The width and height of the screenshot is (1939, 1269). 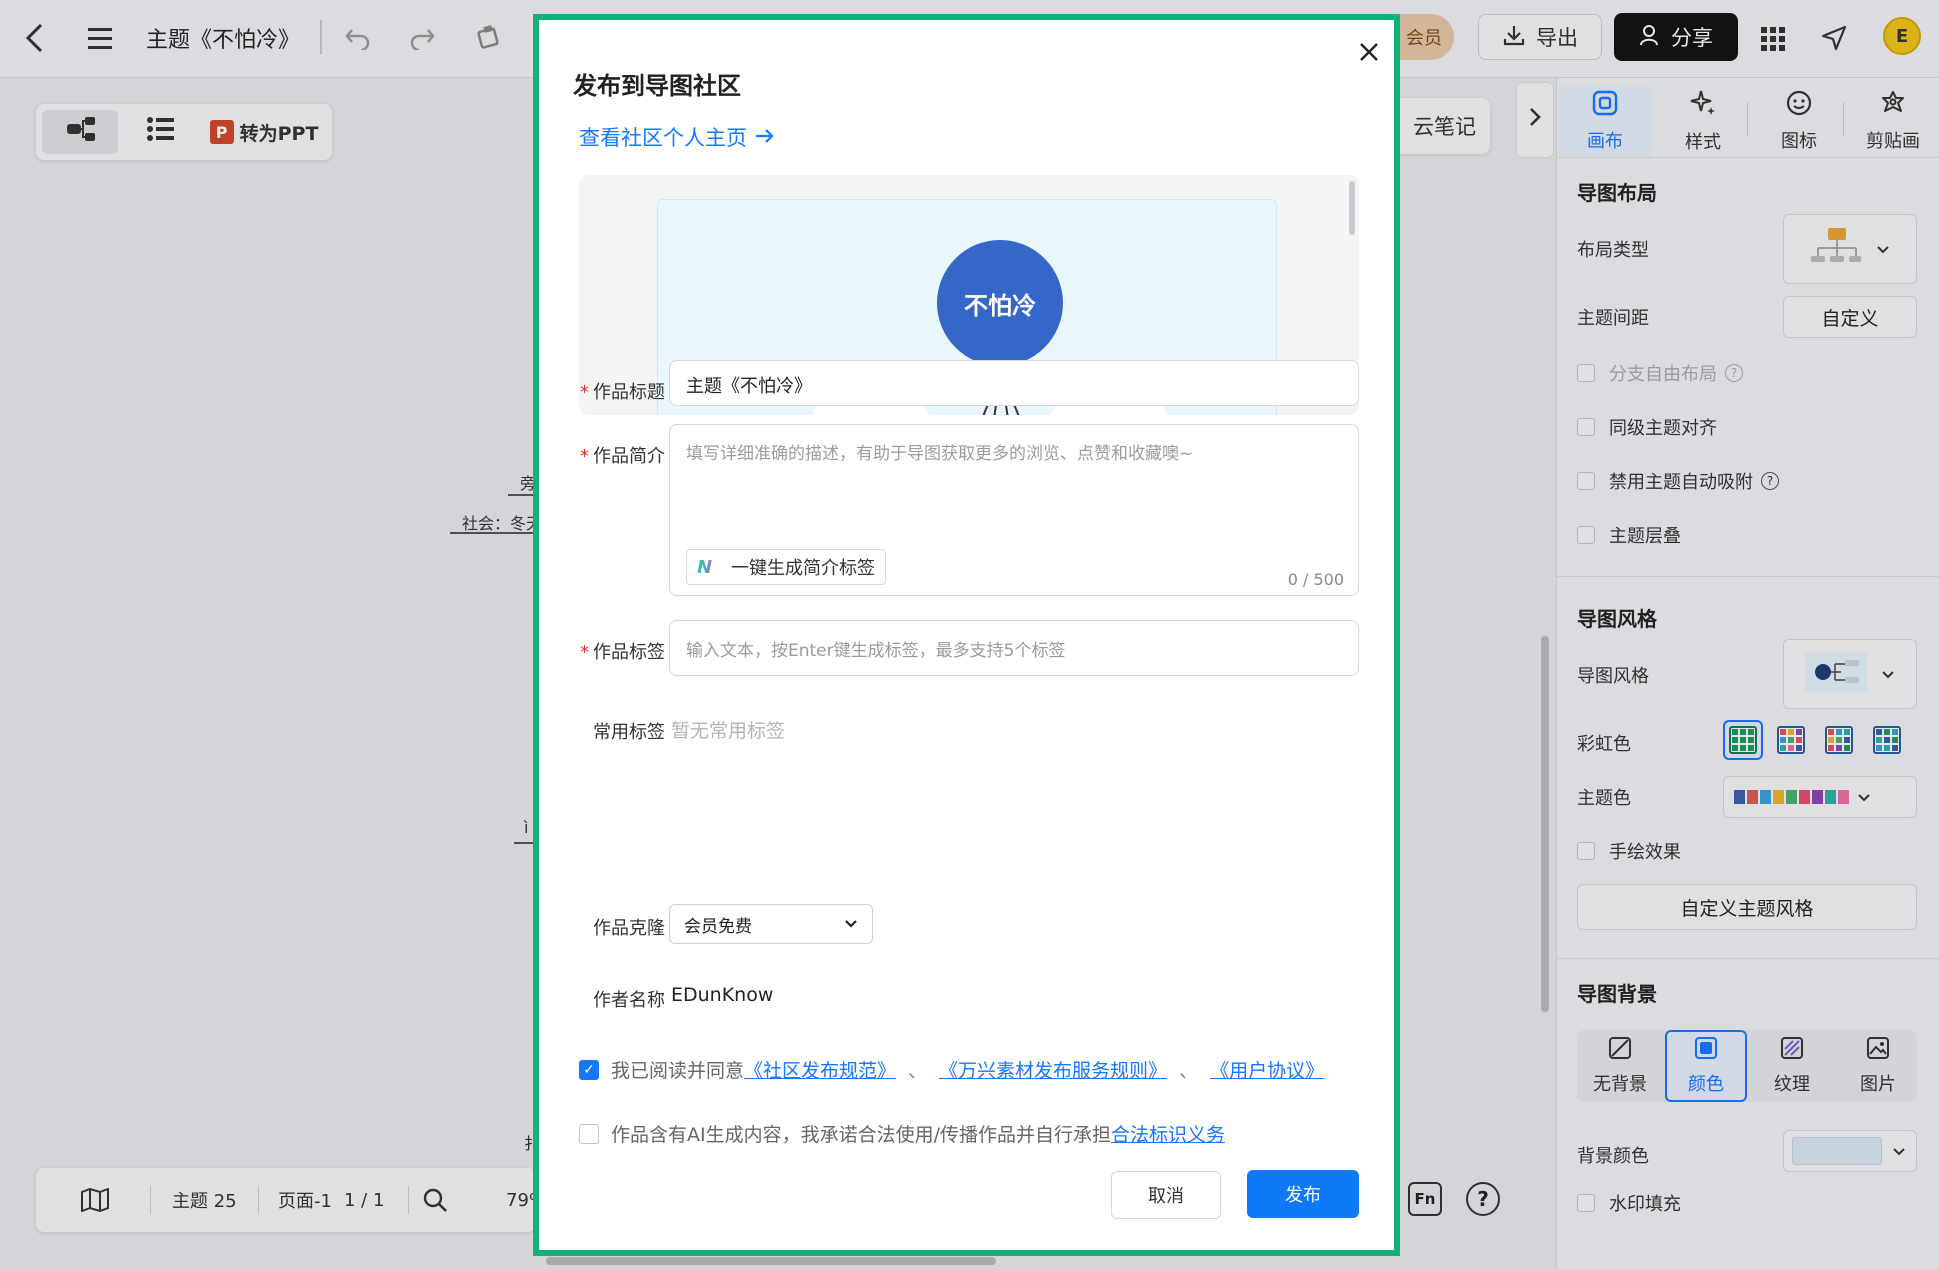 What do you see at coordinates (1014, 383) in the screenshot?
I see `work-title-input: 主题《不怕冷》` at bounding box center [1014, 383].